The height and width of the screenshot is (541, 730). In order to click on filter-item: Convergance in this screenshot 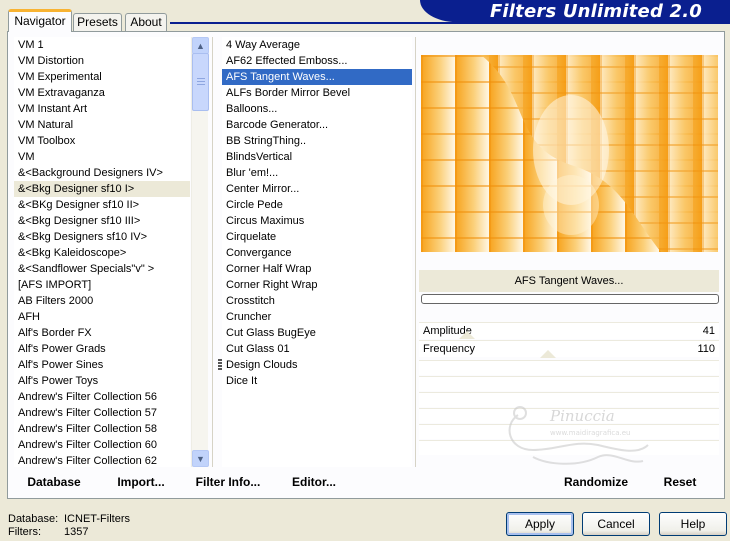, I will do `click(317, 253)`.